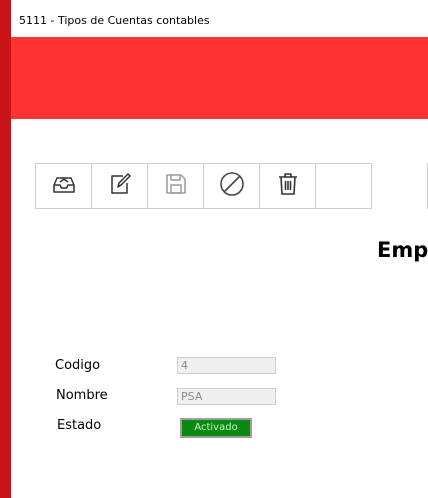 This screenshot has width=428, height=498. I want to click on save-icon, so click(176, 186).